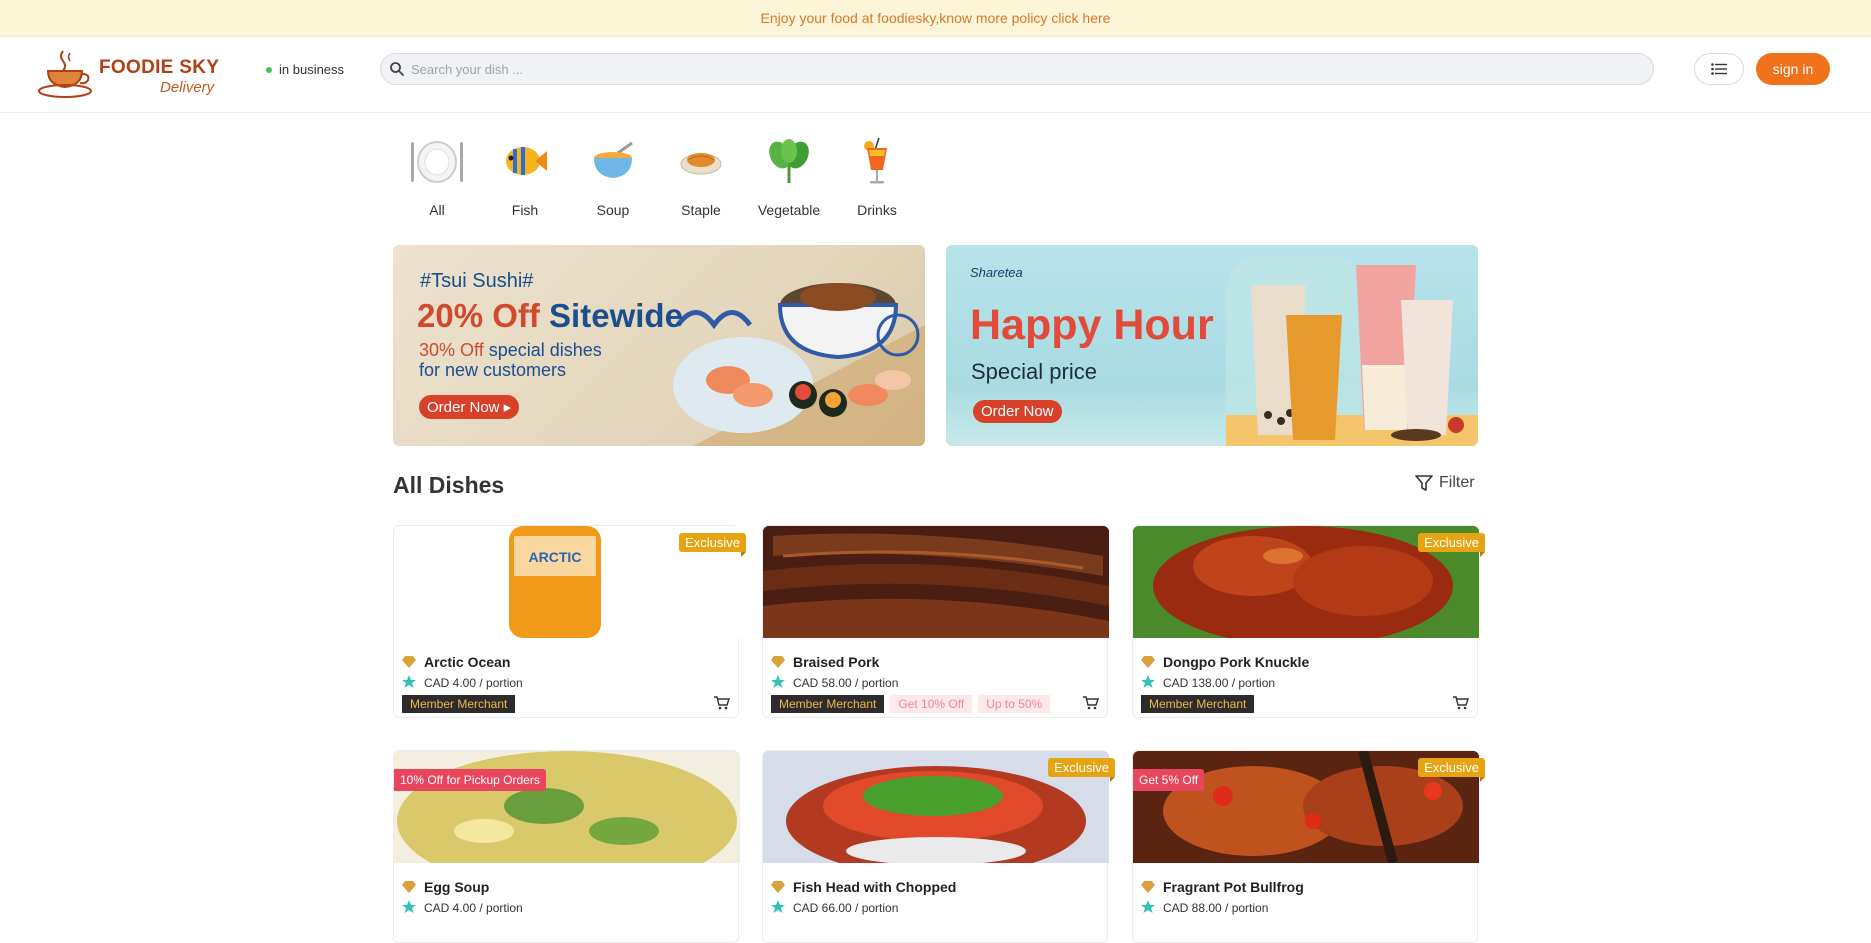  I want to click on funnel-filter-icon, so click(1424, 483).